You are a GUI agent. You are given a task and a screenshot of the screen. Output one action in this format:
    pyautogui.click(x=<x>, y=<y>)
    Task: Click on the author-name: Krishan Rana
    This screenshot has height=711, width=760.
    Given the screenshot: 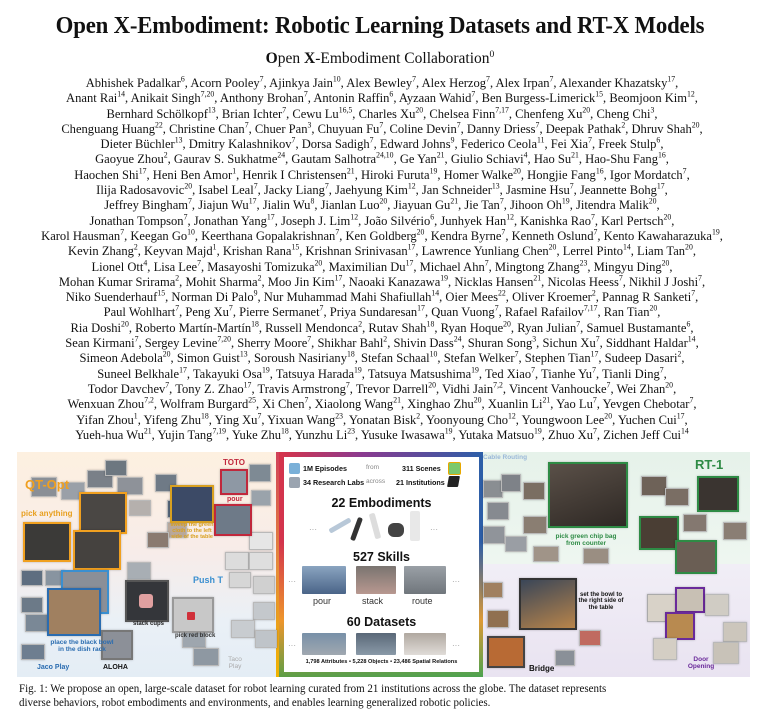 What is the action you would take?
    pyautogui.click(x=257, y=251)
    